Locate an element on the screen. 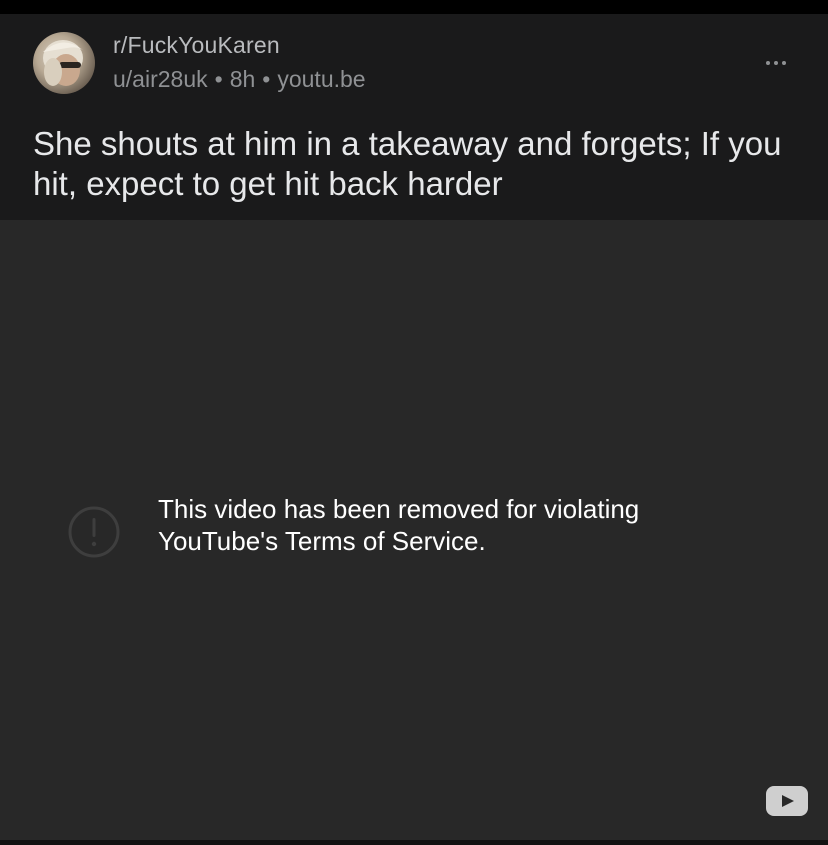  subreddit-avatar is located at coordinates (64, 63).